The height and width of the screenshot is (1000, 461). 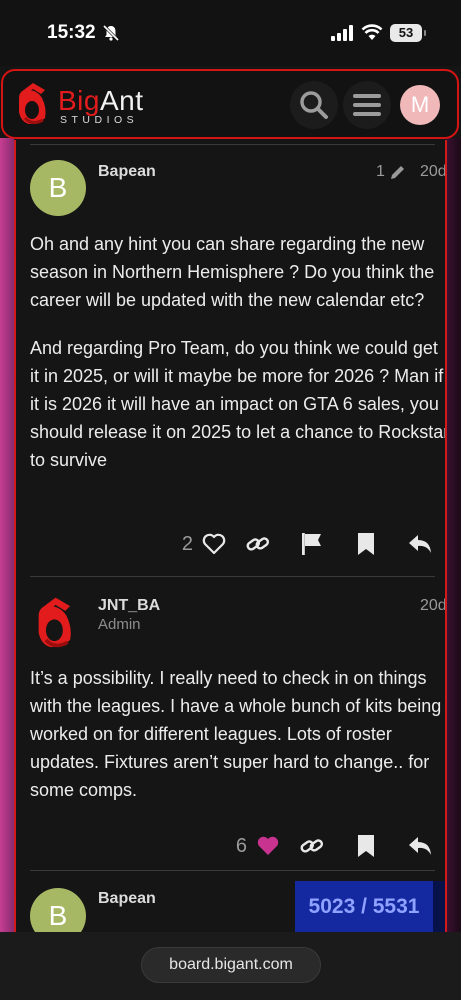 I want to click on flag-icon, so click(x=311, y=544).